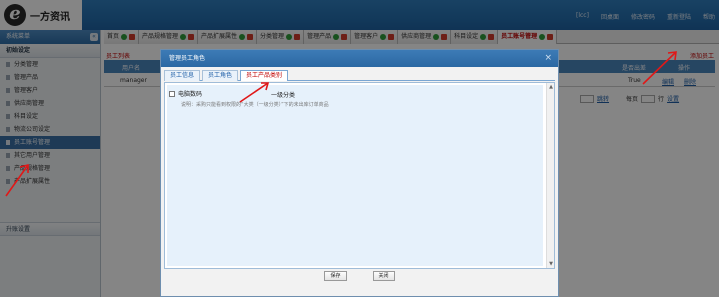 This screenshot has height=297, width=719. Describe the element at coordinates (220, 75) in the screenshot. I see `tab-employee-role: 员工角色` at that location.